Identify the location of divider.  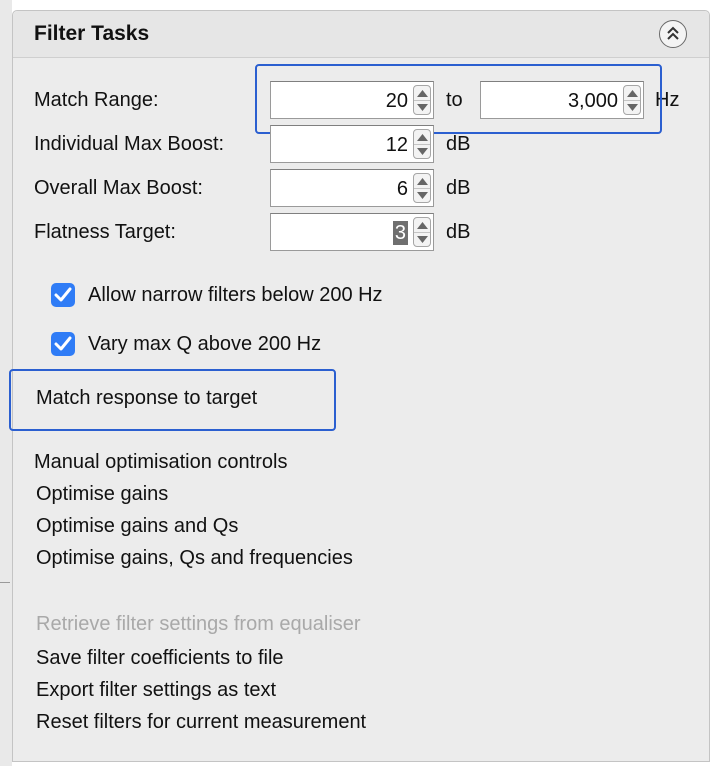
(5, 582).